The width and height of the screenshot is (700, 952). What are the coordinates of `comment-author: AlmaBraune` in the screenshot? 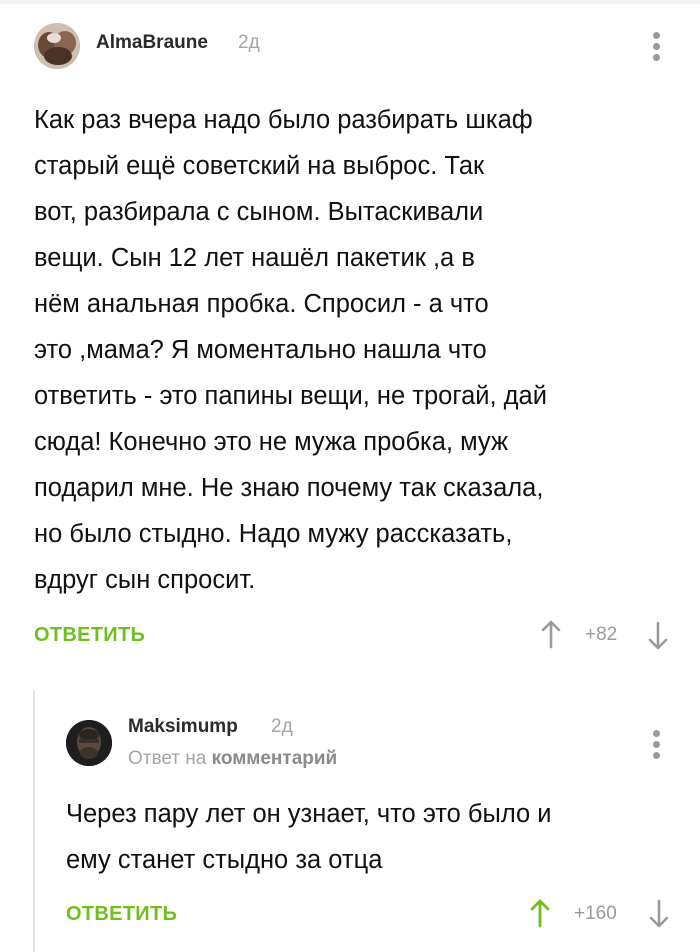 It's located at (152, 43).